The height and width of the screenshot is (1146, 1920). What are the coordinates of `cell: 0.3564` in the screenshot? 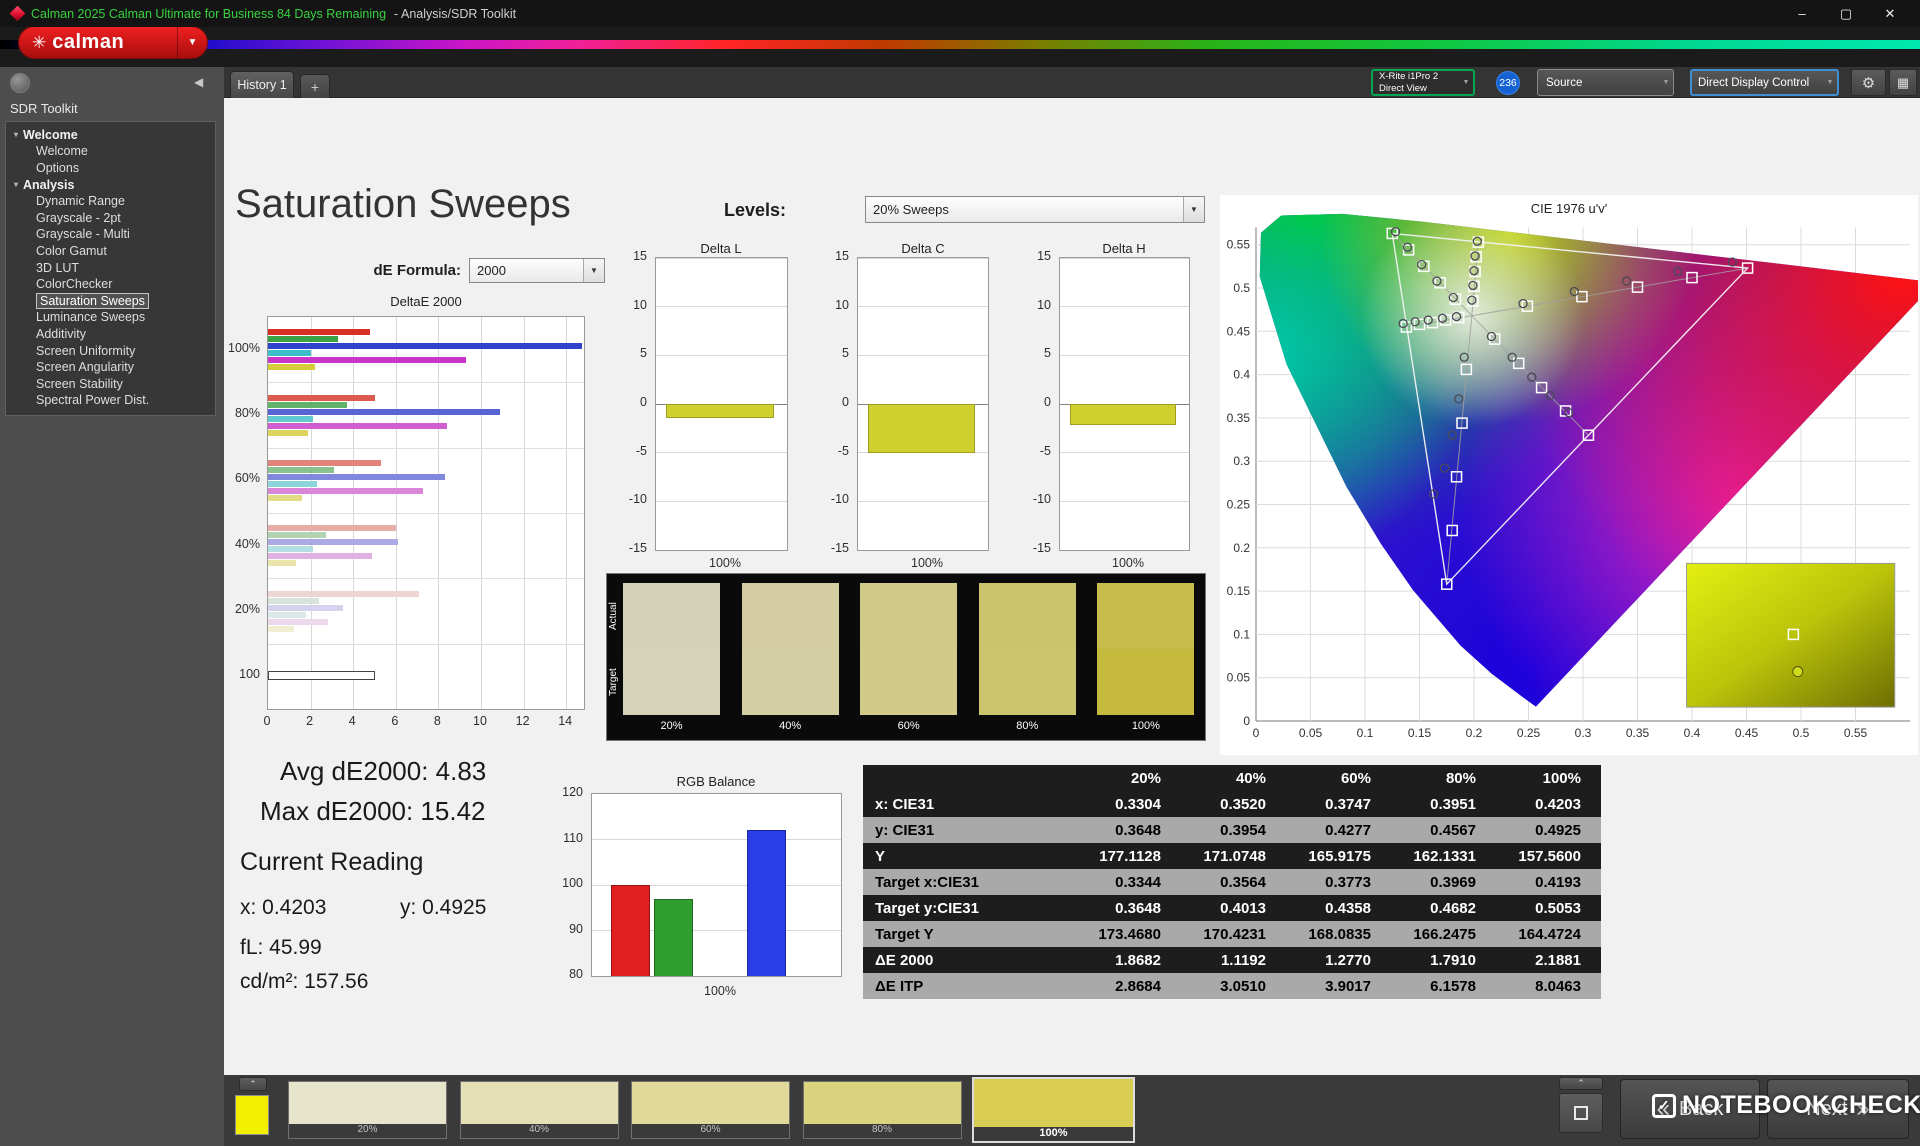 It's located at (1243, 882).